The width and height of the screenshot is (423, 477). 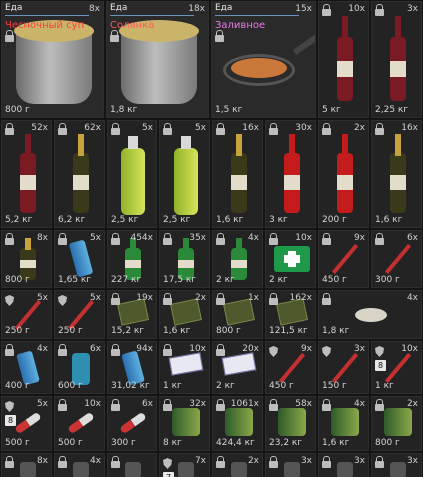 What do you see at coordinates (290, 259) in the screenshot?
I see `inventory-slot: 10x 2 кг` at bounding box center [290, 259].